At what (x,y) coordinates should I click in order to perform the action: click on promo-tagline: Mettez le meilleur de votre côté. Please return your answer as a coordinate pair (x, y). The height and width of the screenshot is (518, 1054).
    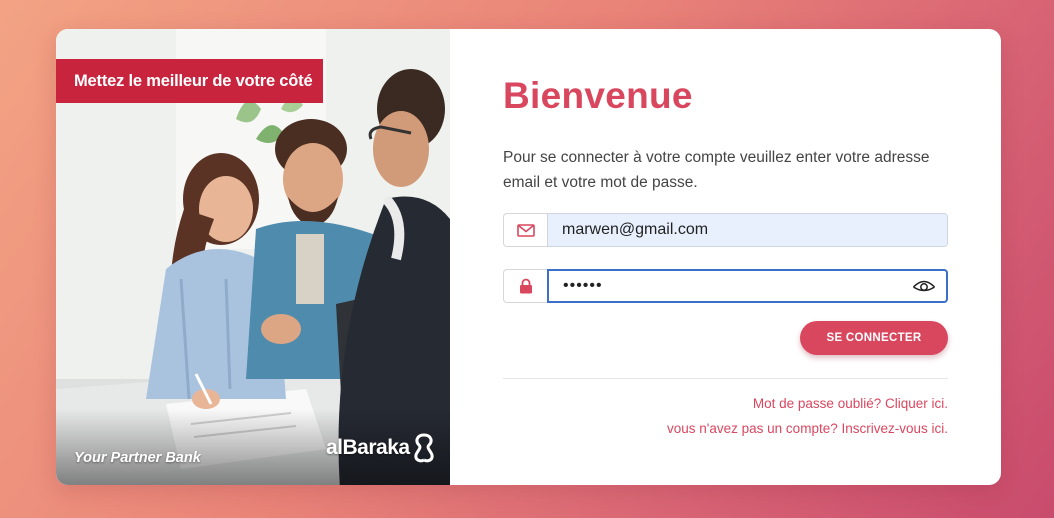
    Looking at the image, I should click on (189, 81).